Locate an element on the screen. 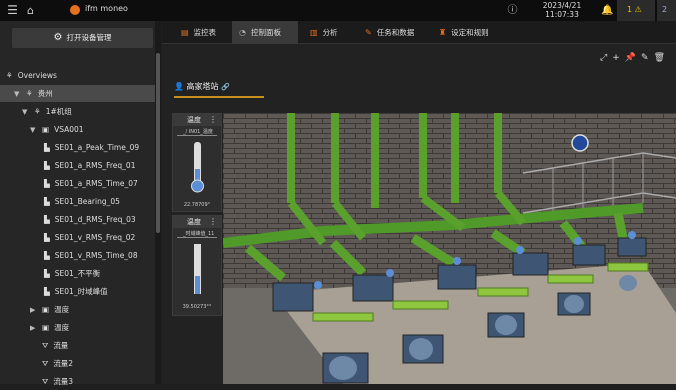 This screenshot has width=676, height=390. info-alert-badge: 2 is located at coordinates (666, 10).